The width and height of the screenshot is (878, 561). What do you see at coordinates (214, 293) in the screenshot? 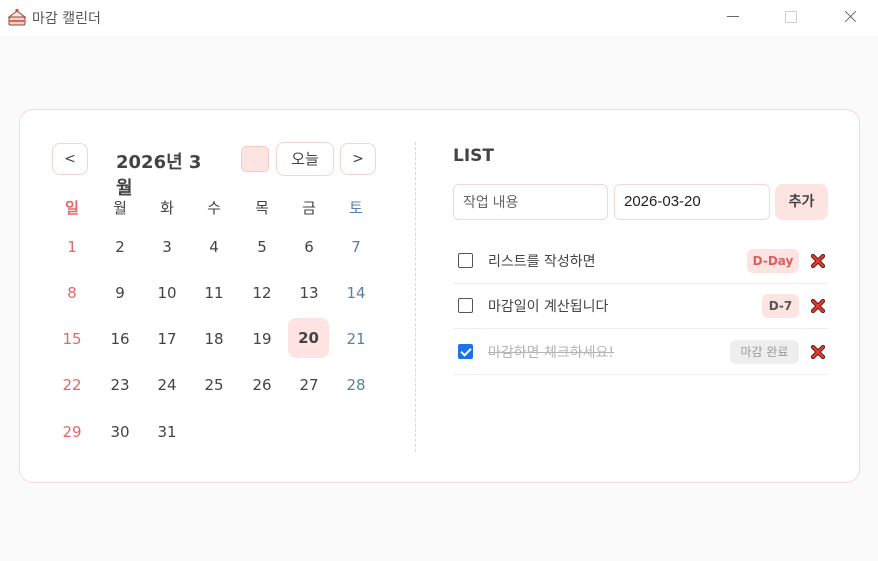
I see `day-cell: 11` at bounding box center [214, 293].